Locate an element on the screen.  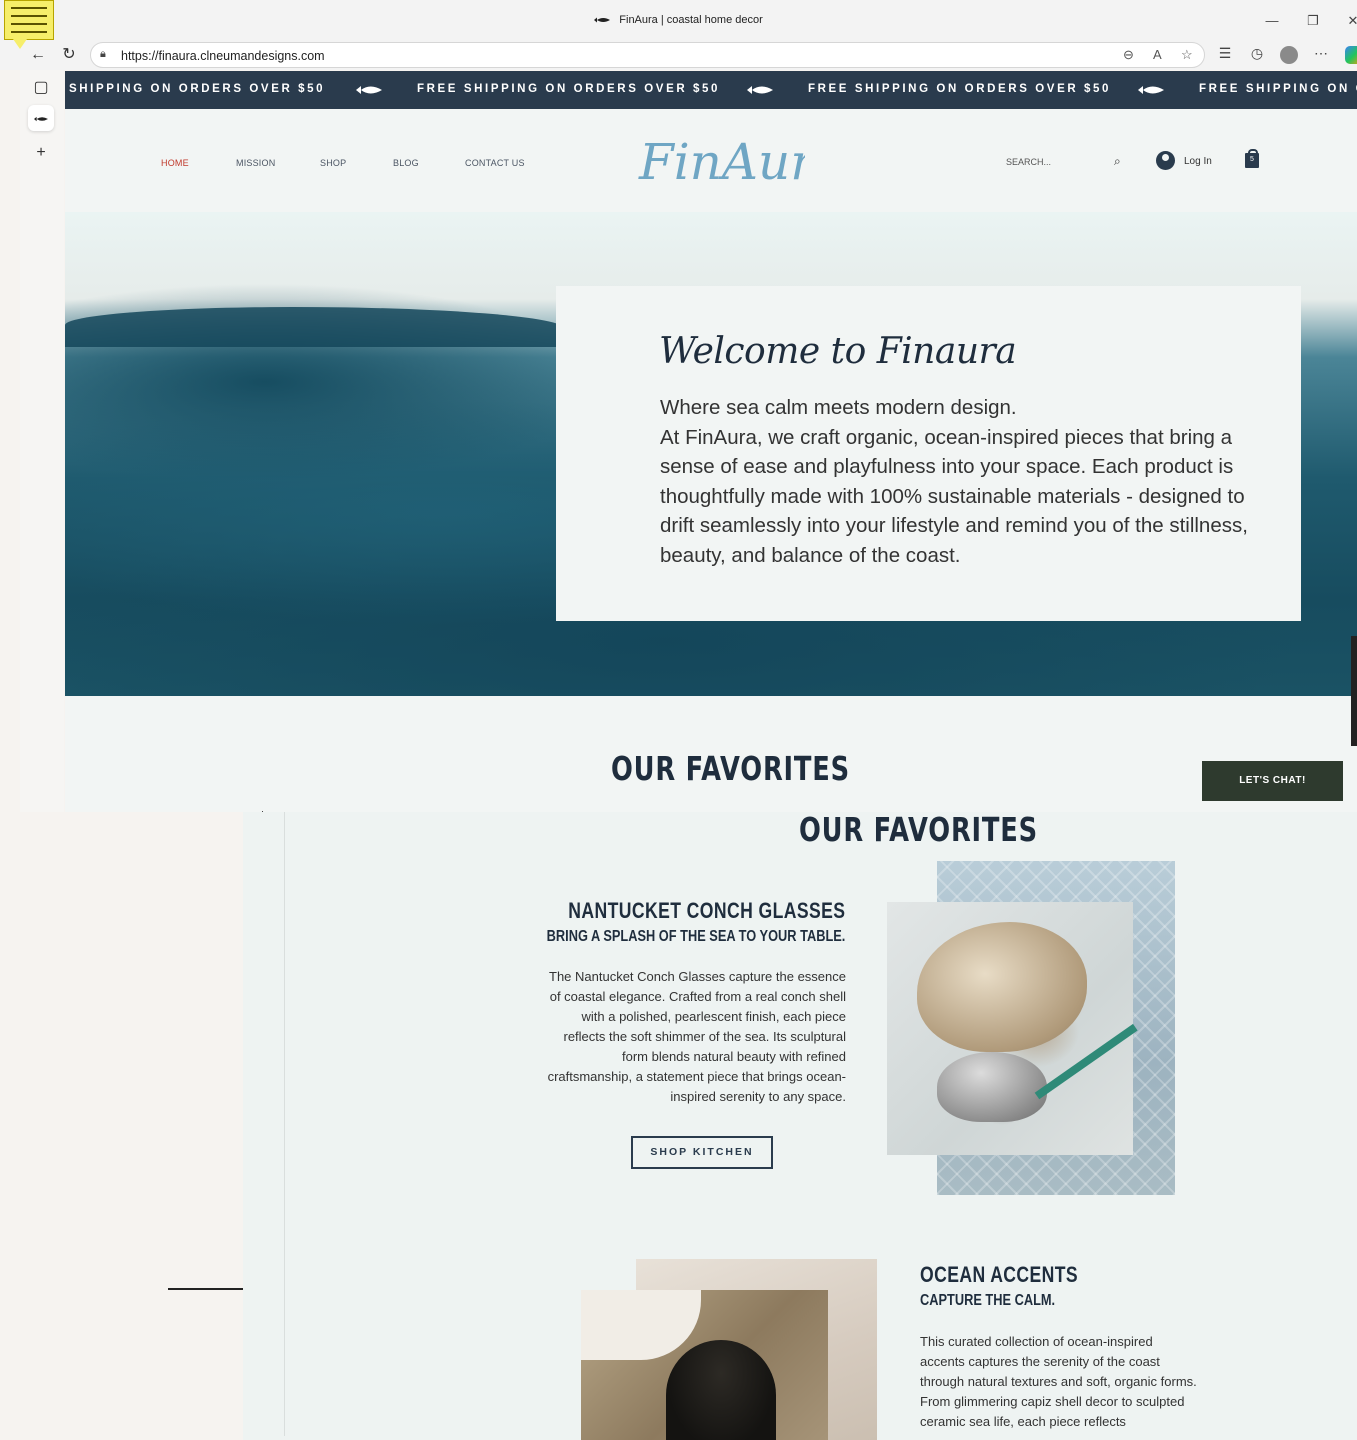
ocean-accents-photo is located at coordinates (704, 1365).